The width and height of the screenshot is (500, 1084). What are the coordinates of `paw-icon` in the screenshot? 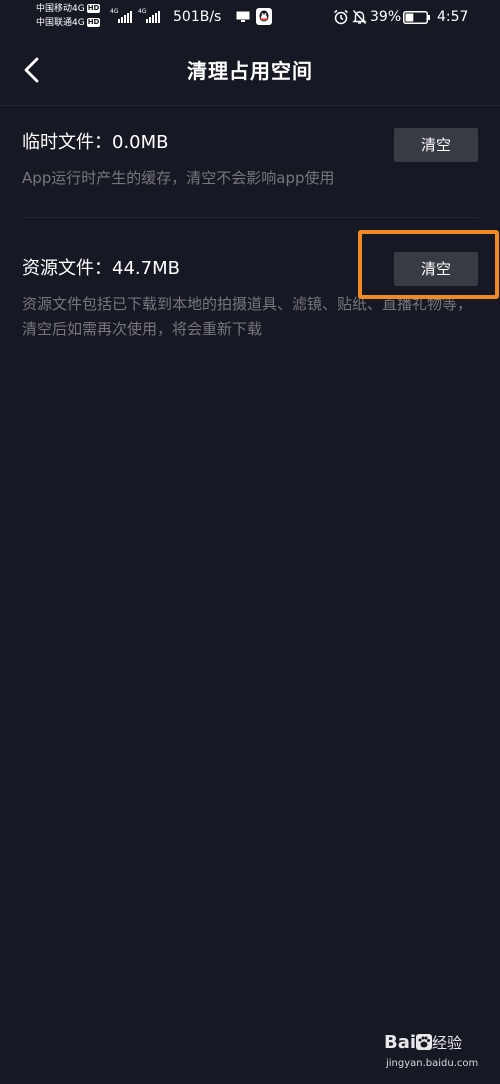 It's located at (424, 1042).